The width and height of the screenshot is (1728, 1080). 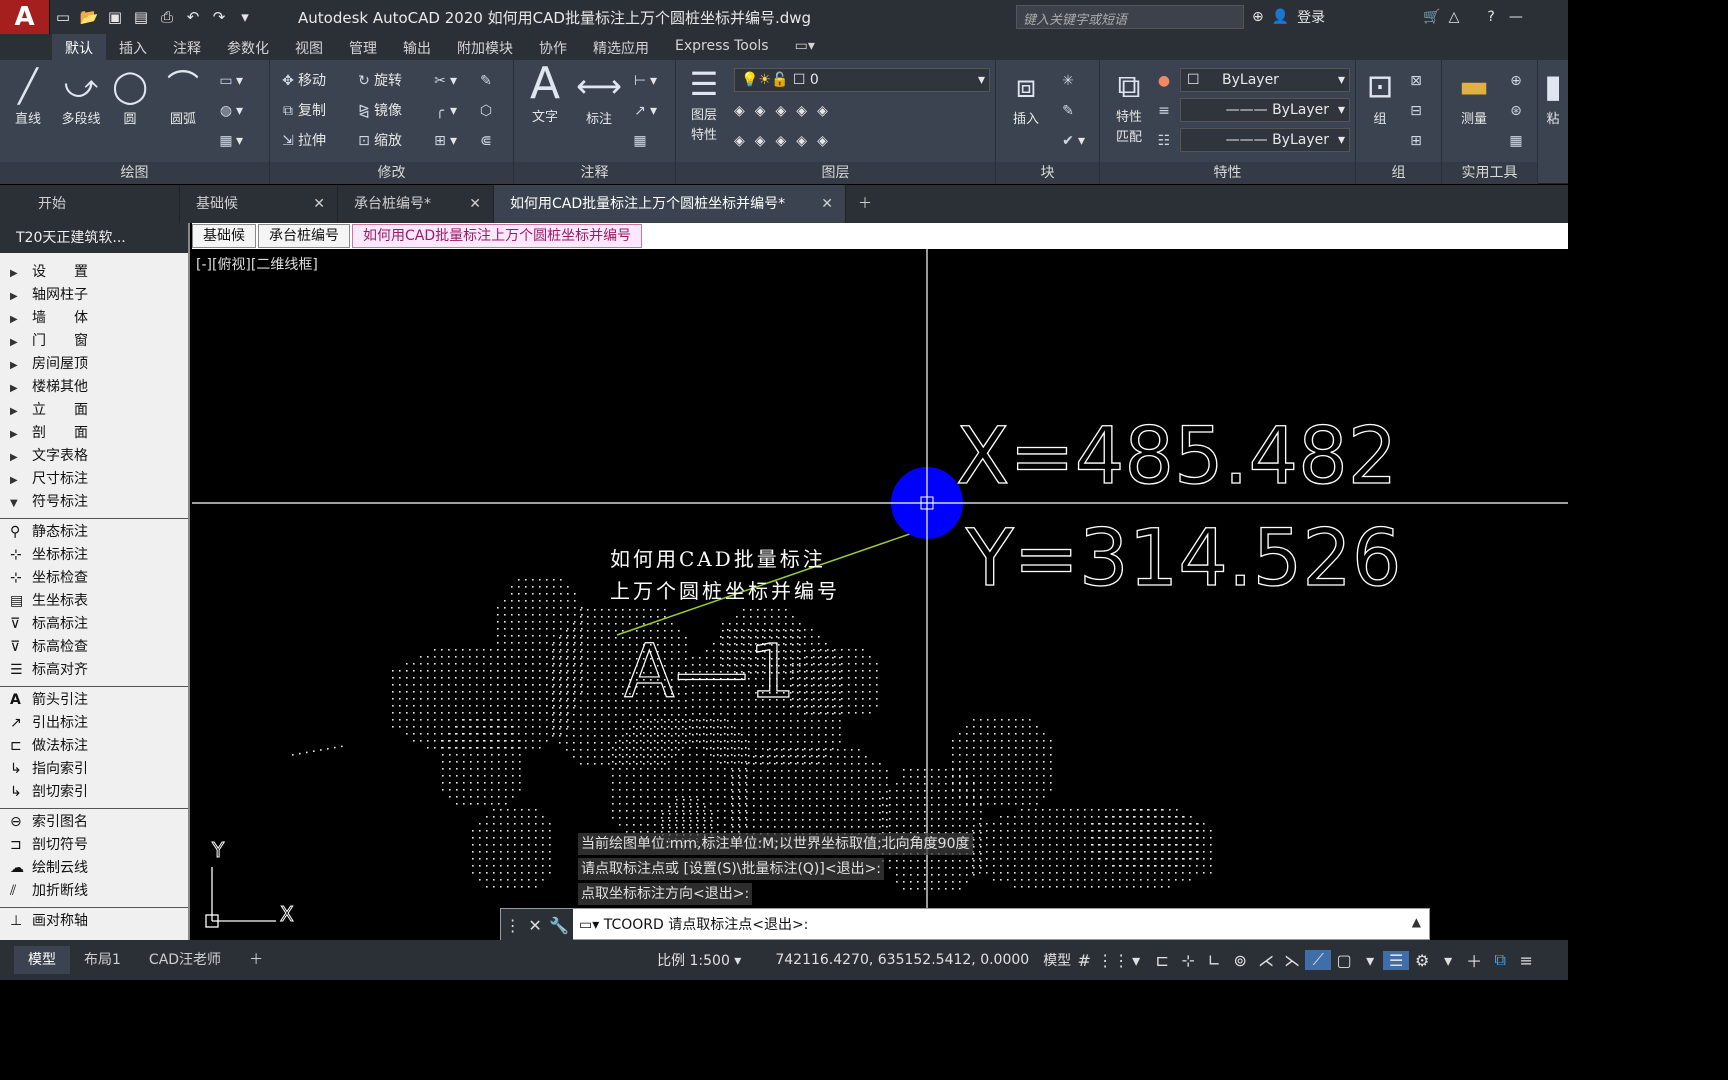 What do you see at coordinates (1318, 960) in the screenshot?
I see `object-snap-icon: ⟋` at bounding box center [1318, 960].